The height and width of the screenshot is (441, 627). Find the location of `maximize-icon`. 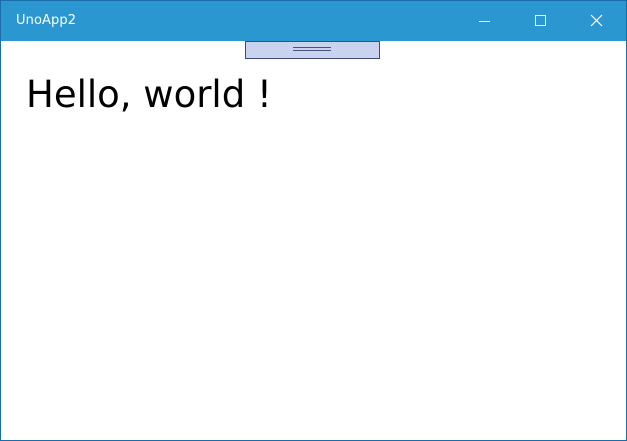

maximize-icon is located at coordinates (540, 20).